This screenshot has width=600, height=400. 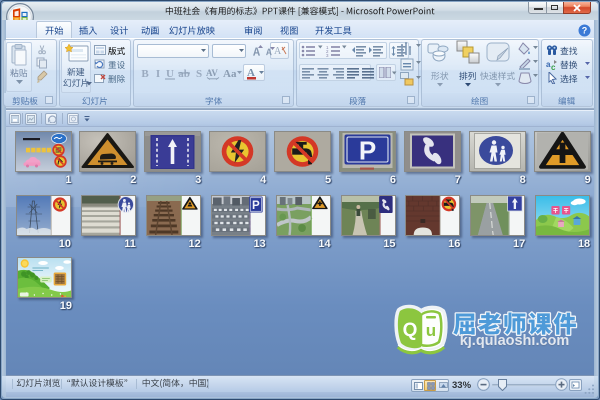 I want to click on svg-text: u, so click(x=431, y=330).